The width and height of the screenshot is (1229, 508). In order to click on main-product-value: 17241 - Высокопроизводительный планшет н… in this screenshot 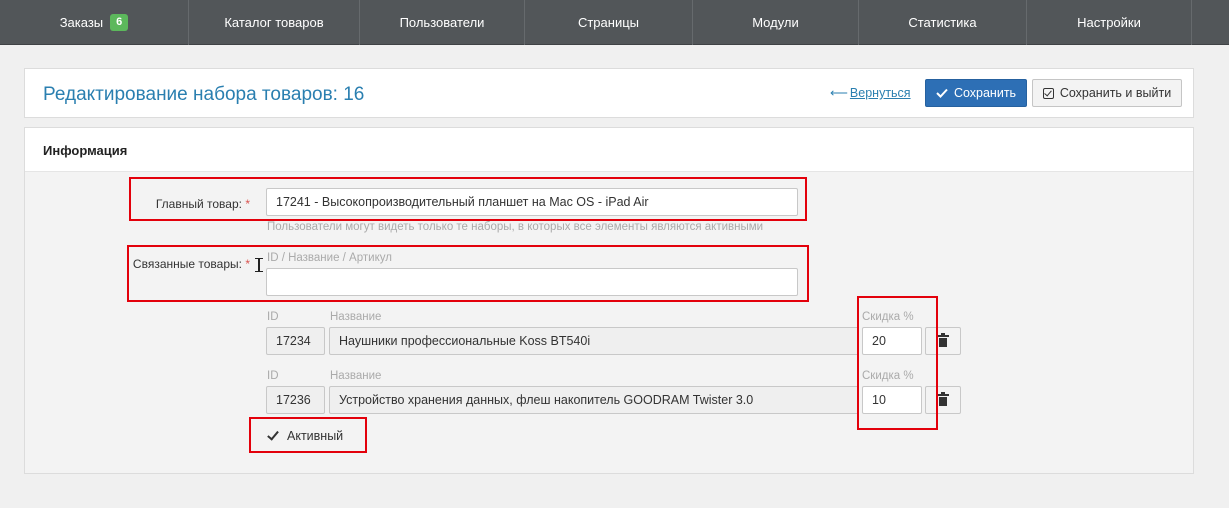, I will do `click(462, 202)`.